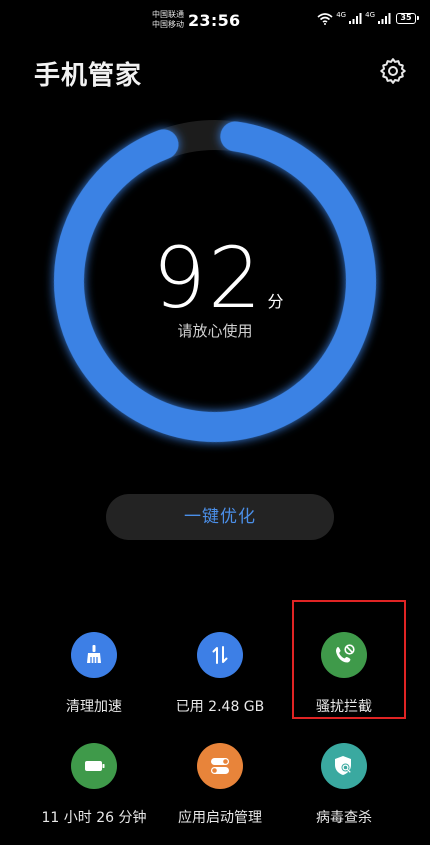  Describe the element at coordinates (168, 14) in the screenshot. I see `carrier-1-label: 中国联通` at that location.